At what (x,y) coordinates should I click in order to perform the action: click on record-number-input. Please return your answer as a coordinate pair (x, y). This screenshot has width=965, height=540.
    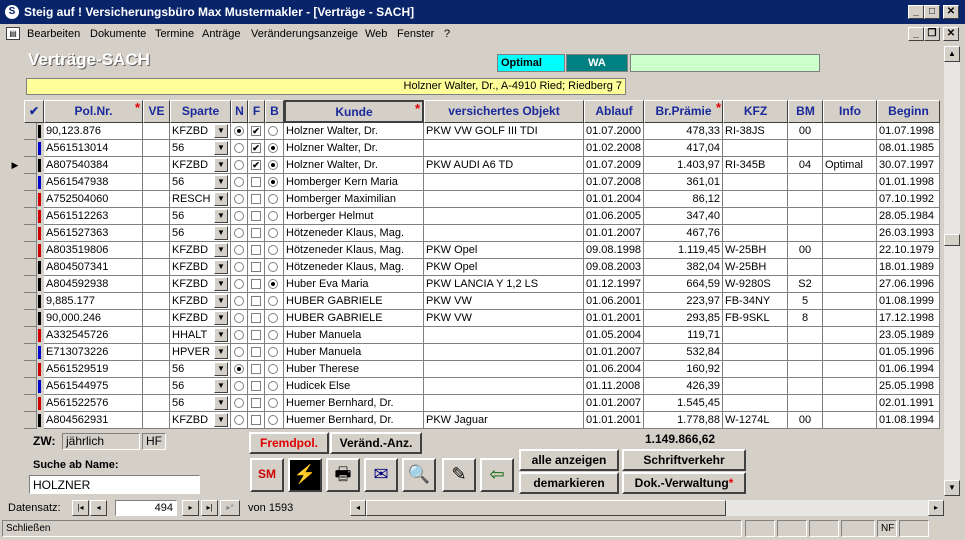
    Looking at the image, I should click on (146, 508).